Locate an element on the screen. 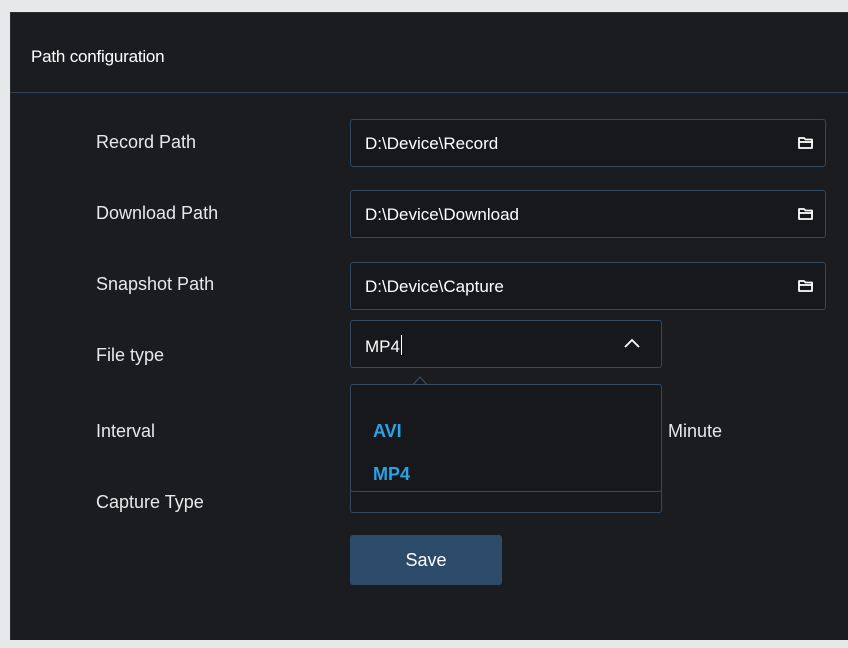 This screenshot has height=648, width=848. snapshot-path-label: Snapshot Path is located at coordinates (155, 284).